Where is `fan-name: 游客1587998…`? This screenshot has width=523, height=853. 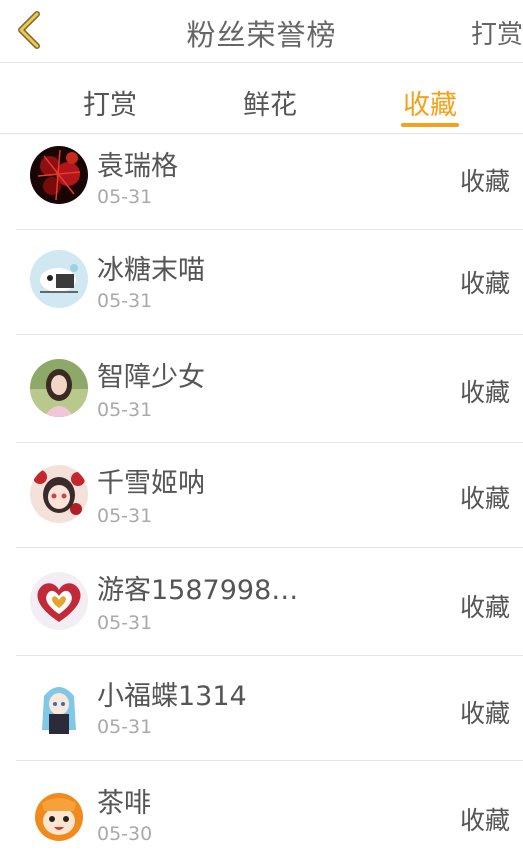 fan-name: 游客1587998… is located at coordinates (198, 590).